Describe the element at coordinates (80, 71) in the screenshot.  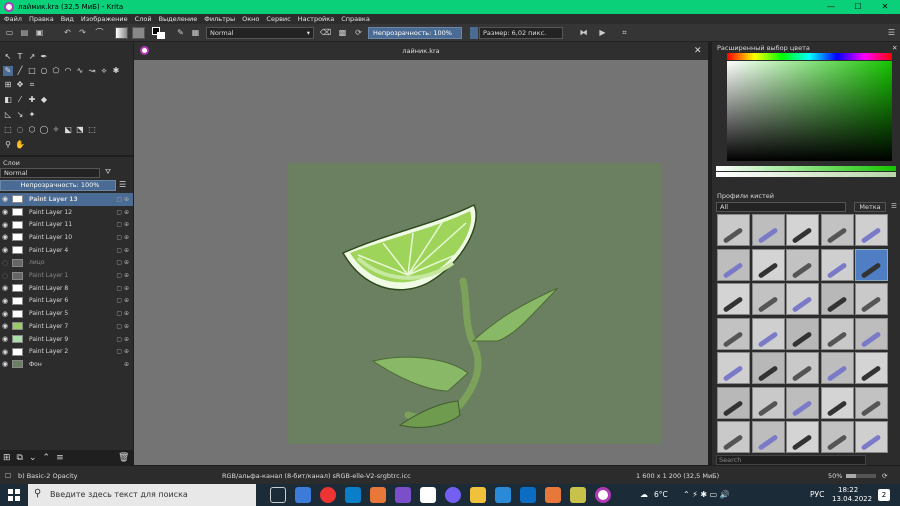
I see `bezier-tool-icon: ∿` at that location.